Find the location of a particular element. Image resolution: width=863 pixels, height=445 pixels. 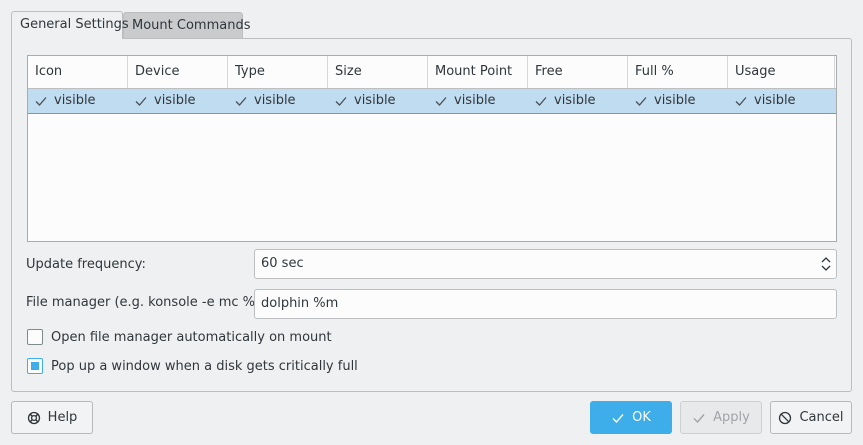

table-cell-usage: visible is located at coordinates (781, 101).